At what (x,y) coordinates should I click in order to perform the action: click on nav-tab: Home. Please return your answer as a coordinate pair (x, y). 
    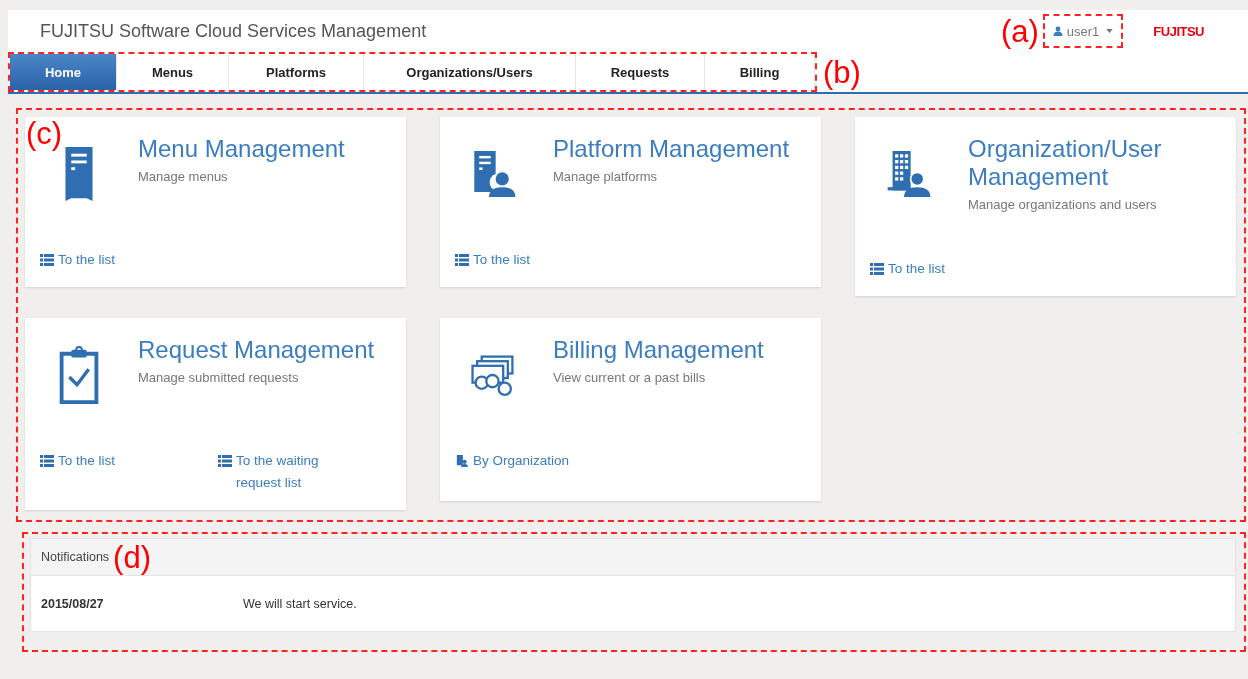
    Looking at the image, I should click on (63, 72).